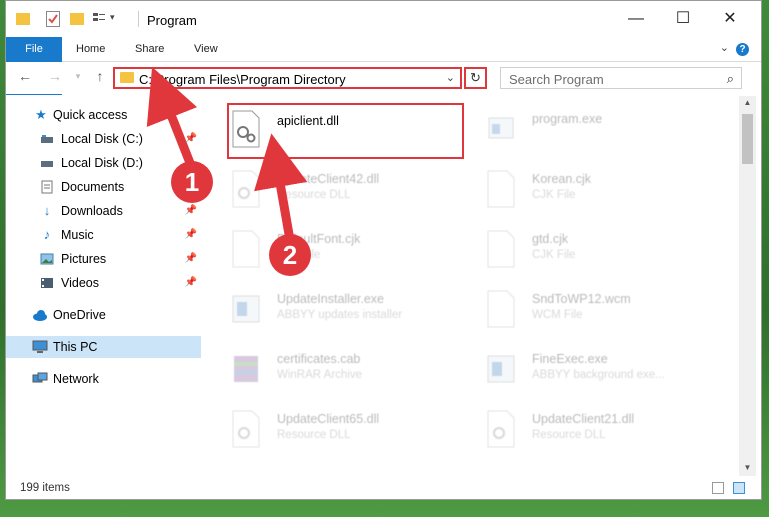 This screenshot has height=517, width=769. Describe the element at coordinates (290, 255) in the screenshot. I see `callout-2: 2` at that location.